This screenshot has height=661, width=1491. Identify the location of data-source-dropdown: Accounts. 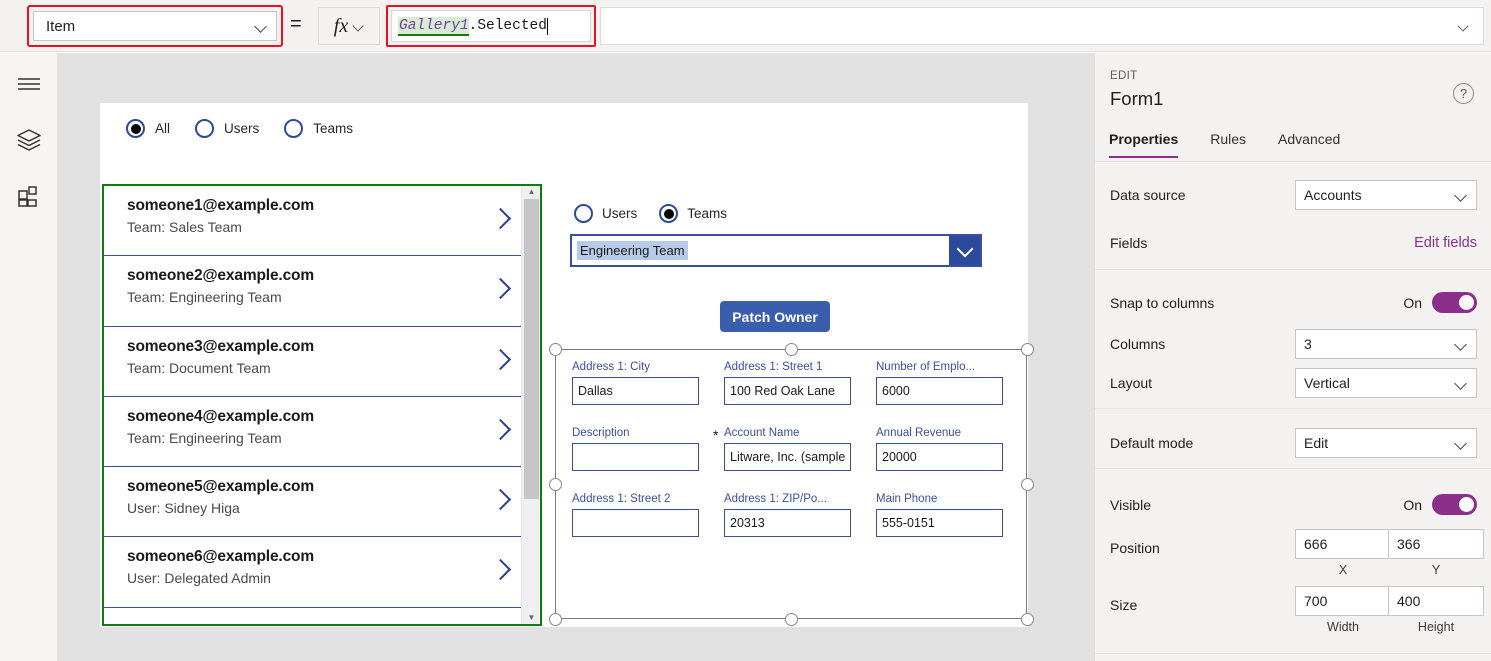
(1386, 194).